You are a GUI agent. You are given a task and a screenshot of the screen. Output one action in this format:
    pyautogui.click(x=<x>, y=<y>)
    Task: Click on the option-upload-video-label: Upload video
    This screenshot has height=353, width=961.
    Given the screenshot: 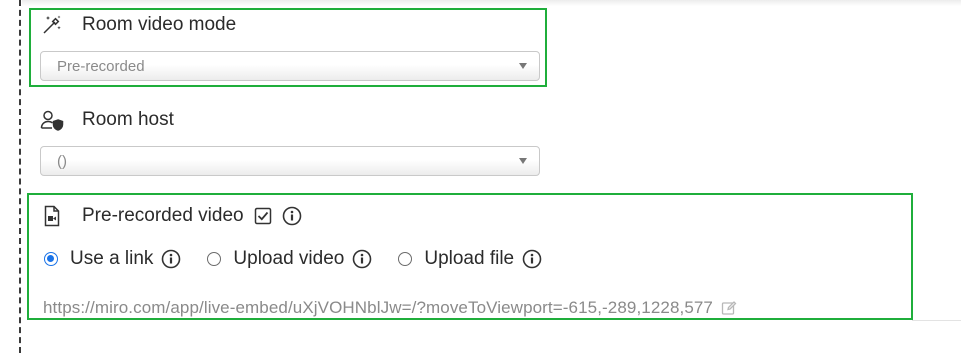 What is the action you would take?
    pyautogui.click(x=289, y=258)
    